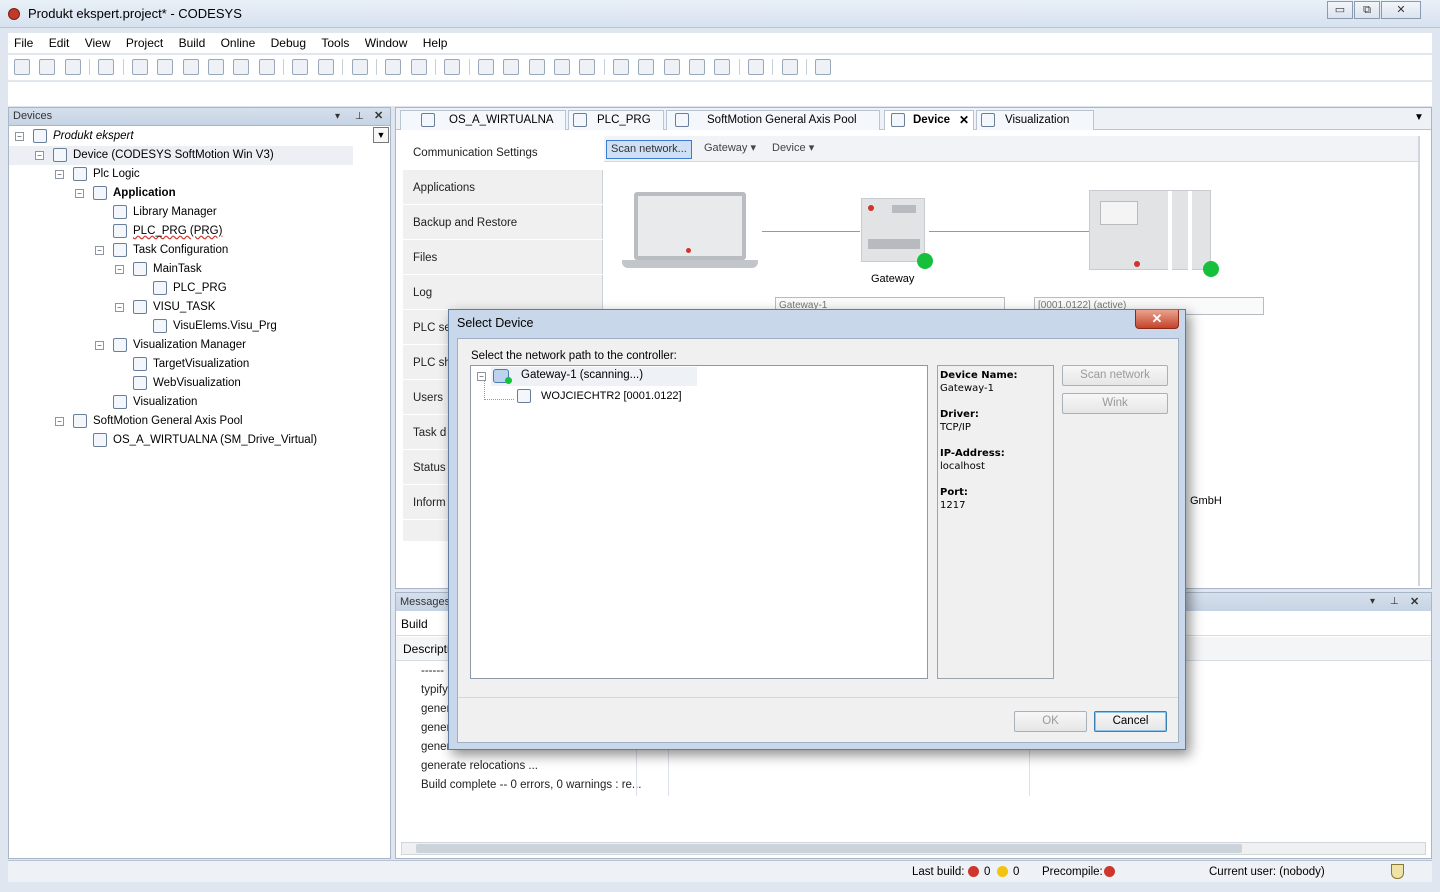 This screenshot has height=892, width=1440. Describe the element at coordinates (359, 116) in the screenshot. I see `pin-icon: ⊥` at that location.